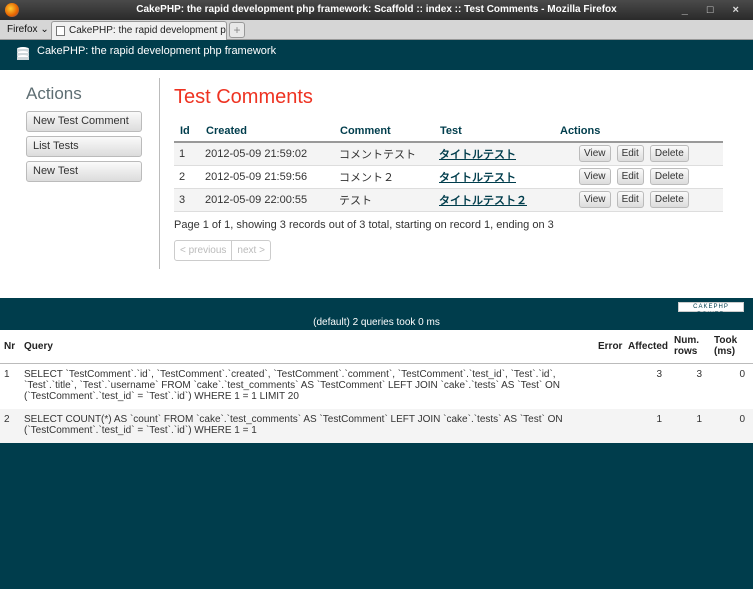 Image resolution: width=753 pixels, height=589 pixels. What do you see at coordinates (267, 154) in the screenshot?
I see `cell-created: 2012-05-09 21:59:02` at bounding box center [267, 154].